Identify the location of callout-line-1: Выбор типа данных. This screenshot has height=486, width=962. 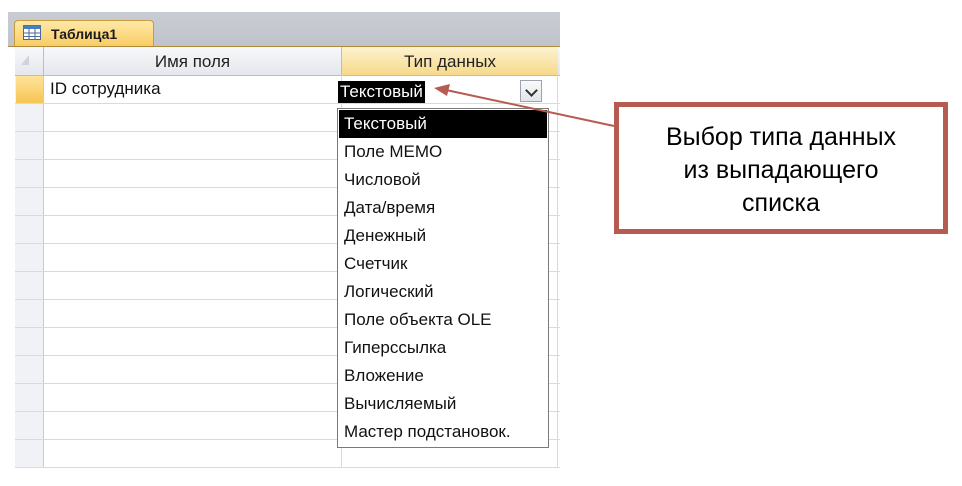
(781, 137).